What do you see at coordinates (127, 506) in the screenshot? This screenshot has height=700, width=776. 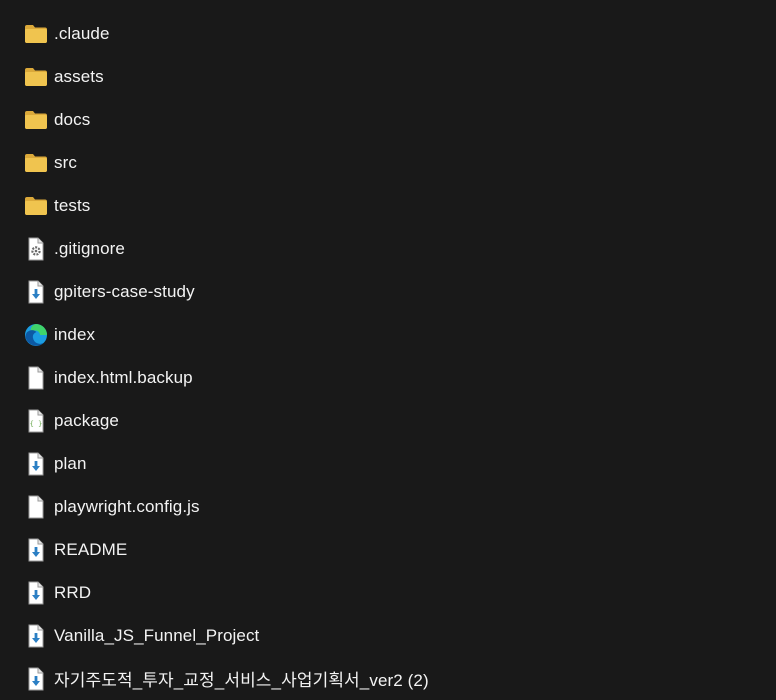 I see `item-label: playwright.config.js` at bounding box center [127, 506].